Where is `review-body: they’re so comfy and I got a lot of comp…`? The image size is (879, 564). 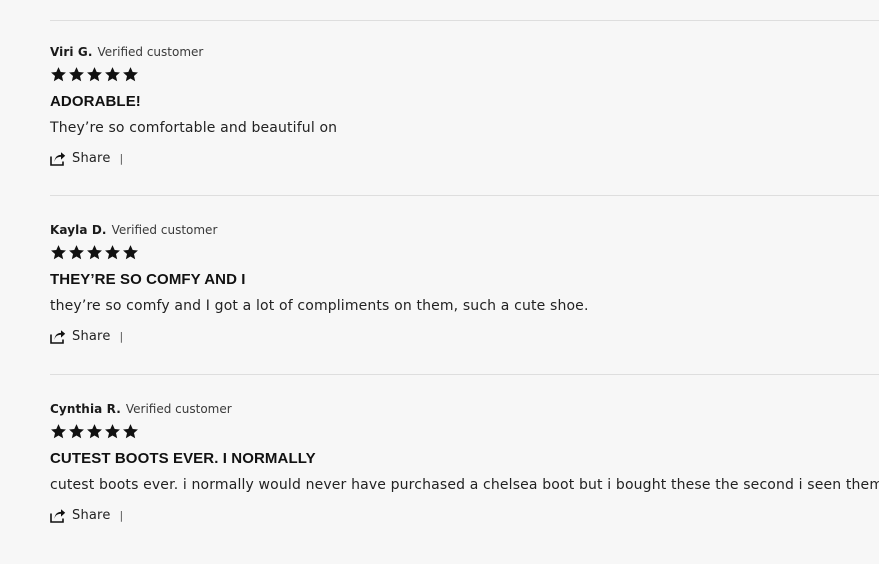 review-body: they’re so comfy and I got a lot of comp… is located at coordinates (319, 306).